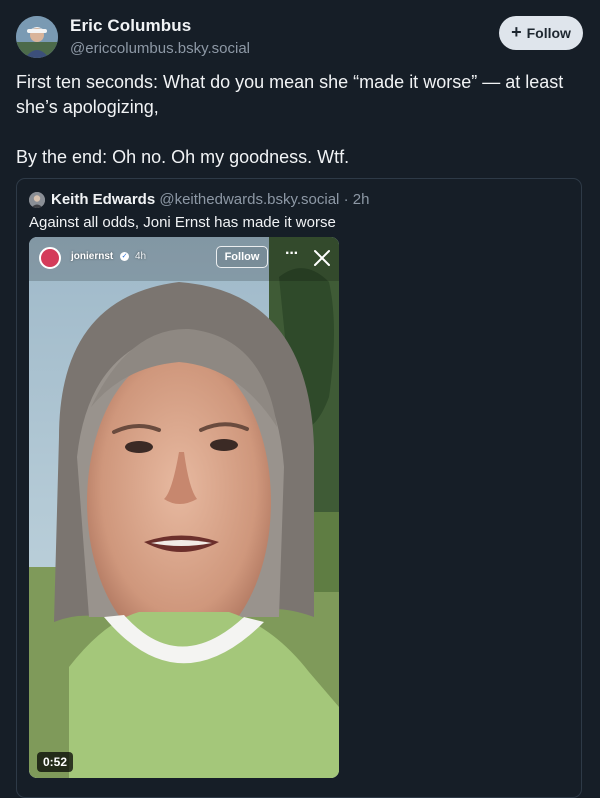 The image size is (600, 798). What do you see at coordinates (160, 48) in the screenshot?
I see `author-handle: @ericcolumbus.bsky.social` at bounding box center [160, 48].